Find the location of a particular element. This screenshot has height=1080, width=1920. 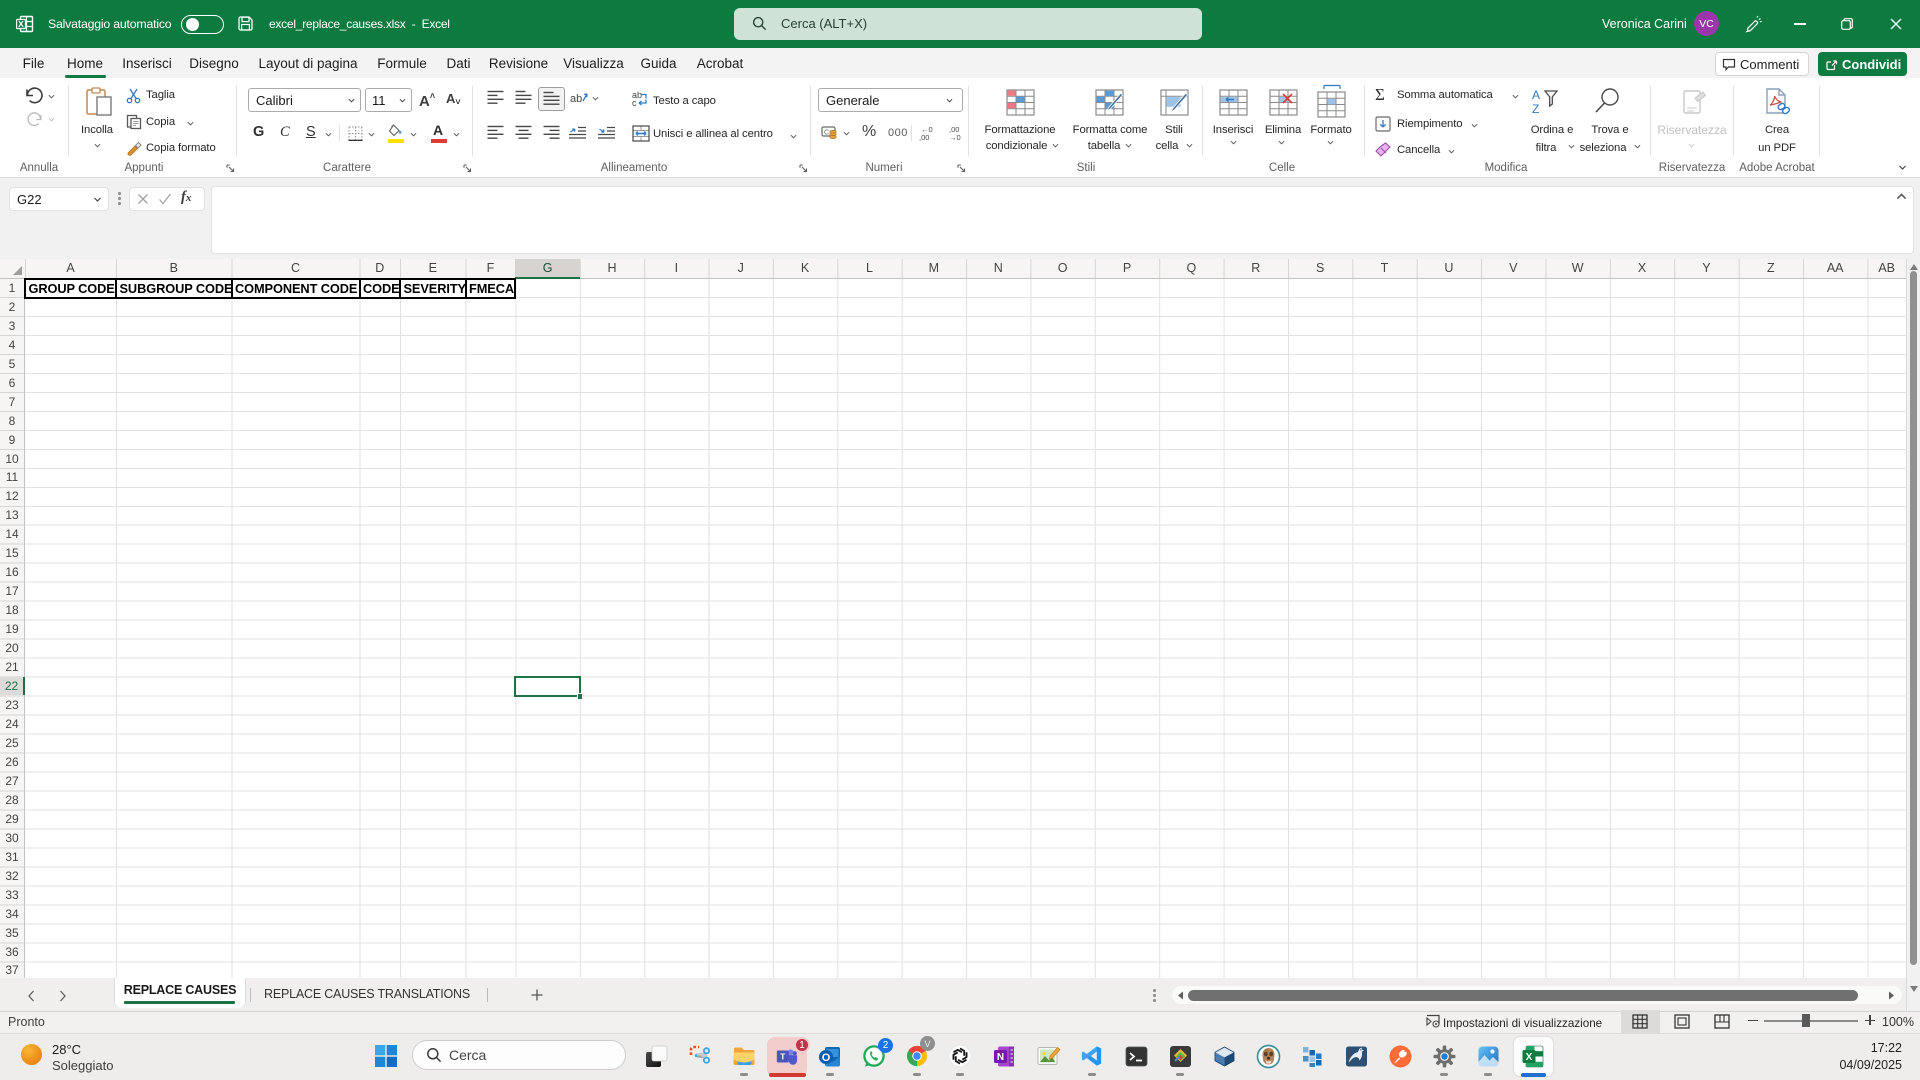

svg-text: Z is located at coordinates (1535, 109).